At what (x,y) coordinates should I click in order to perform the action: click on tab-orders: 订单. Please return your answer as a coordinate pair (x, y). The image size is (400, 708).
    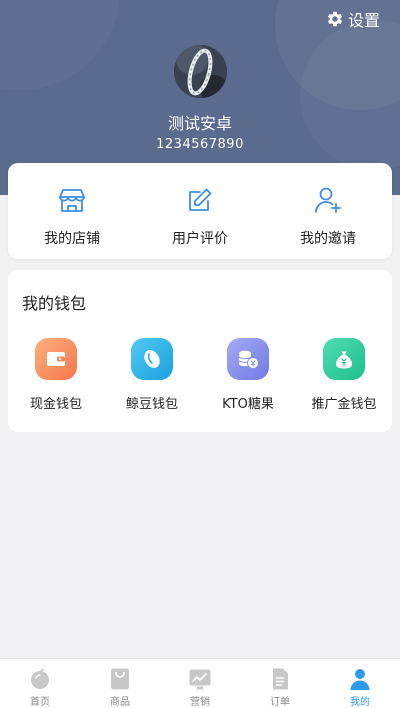
    Looking at the image, I should click on (280, 683).